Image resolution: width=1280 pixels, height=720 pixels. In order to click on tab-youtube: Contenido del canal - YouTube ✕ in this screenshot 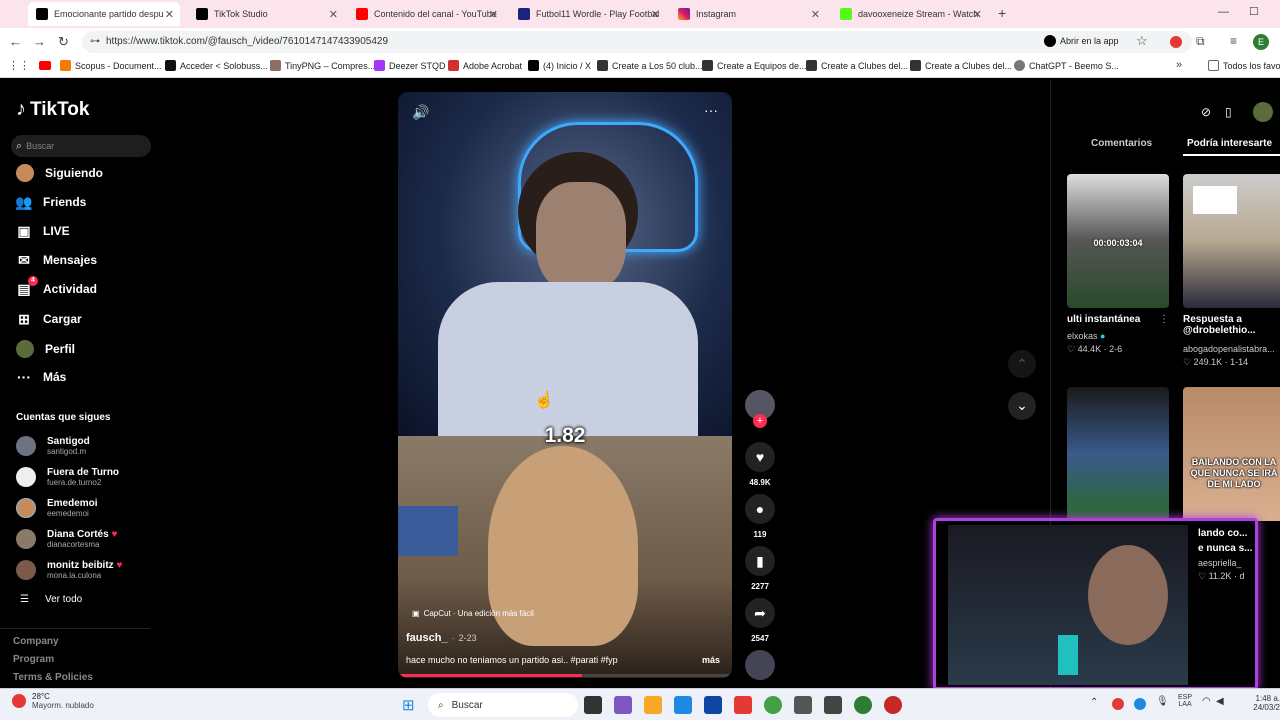, I will do `click(426, 14)`.